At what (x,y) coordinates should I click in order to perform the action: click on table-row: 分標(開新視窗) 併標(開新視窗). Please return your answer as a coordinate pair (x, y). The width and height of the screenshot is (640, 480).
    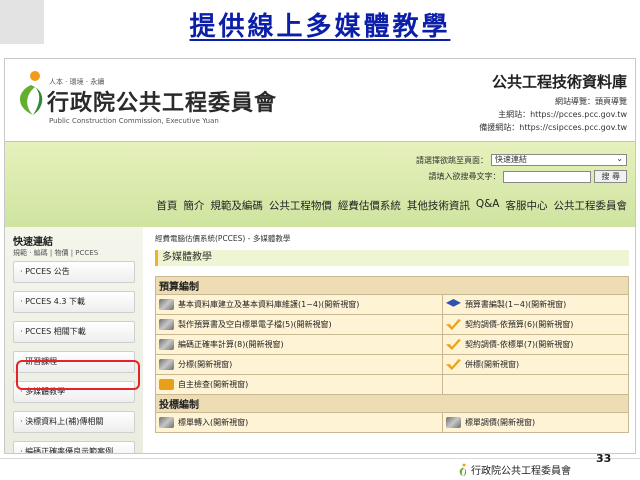
    Looking at the image, I should click on (392, 364).